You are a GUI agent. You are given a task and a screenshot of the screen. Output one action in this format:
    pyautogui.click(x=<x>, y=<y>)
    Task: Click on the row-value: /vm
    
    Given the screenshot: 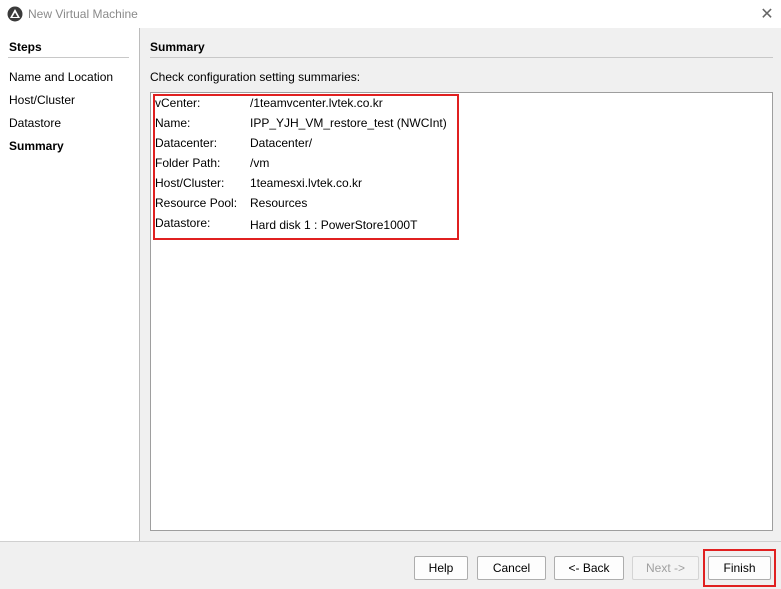 What is the action you would take?
    pyautogui.click(x=260, y=163)
    